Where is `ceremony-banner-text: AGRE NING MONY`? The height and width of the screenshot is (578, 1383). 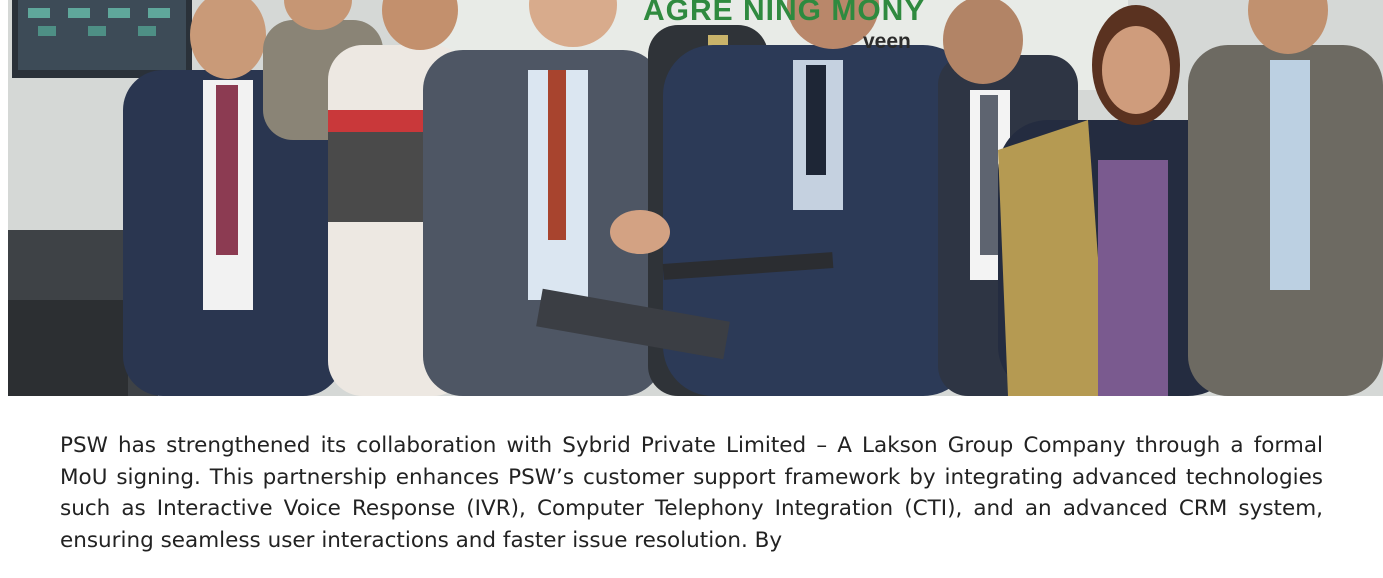
ceremony-banner-text: AGRE NING MONY is located at coordinates (784, 13).